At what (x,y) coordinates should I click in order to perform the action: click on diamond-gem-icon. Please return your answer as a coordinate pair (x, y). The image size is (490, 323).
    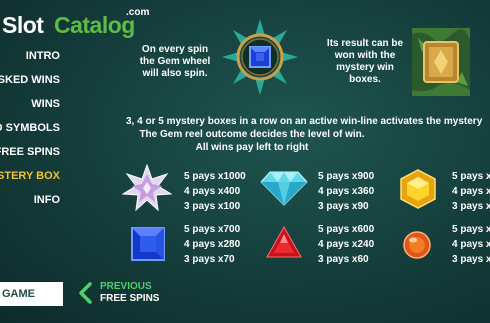
    Looking at the image, I should click on (284, 188).